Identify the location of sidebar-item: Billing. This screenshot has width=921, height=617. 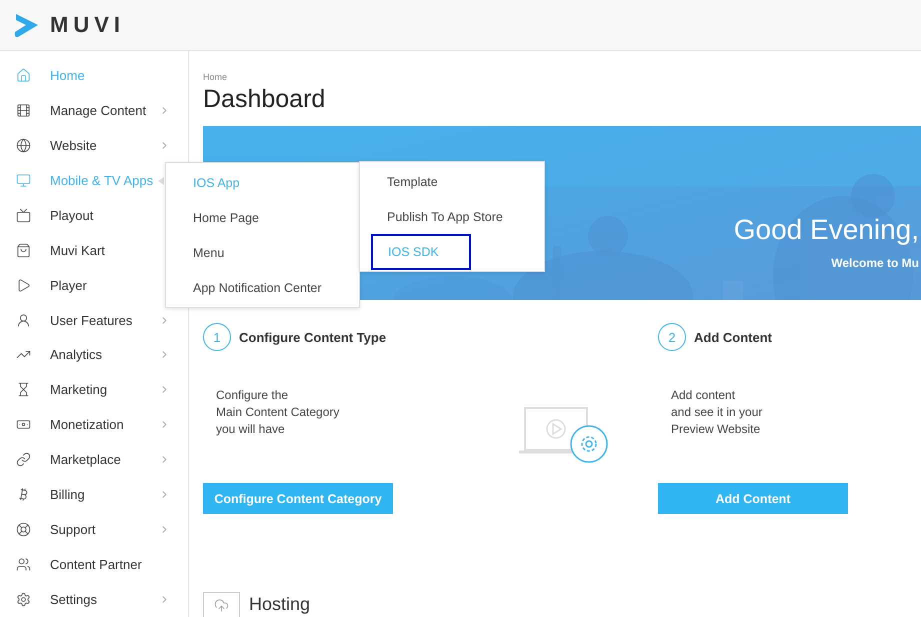
(94, 494).